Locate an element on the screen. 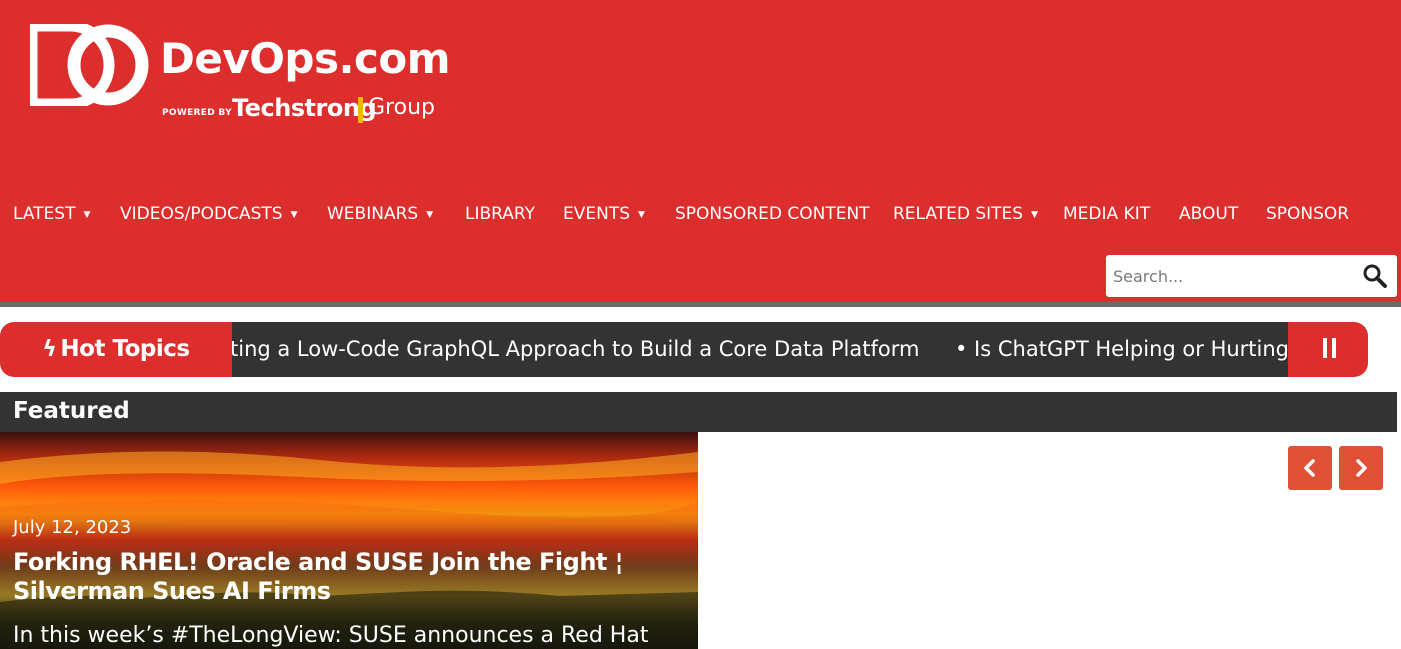 The width and height of the screenshot is (1401, 649). nav-item-webinars: WEBINARS ▼ is located at coordinates (380, 214).